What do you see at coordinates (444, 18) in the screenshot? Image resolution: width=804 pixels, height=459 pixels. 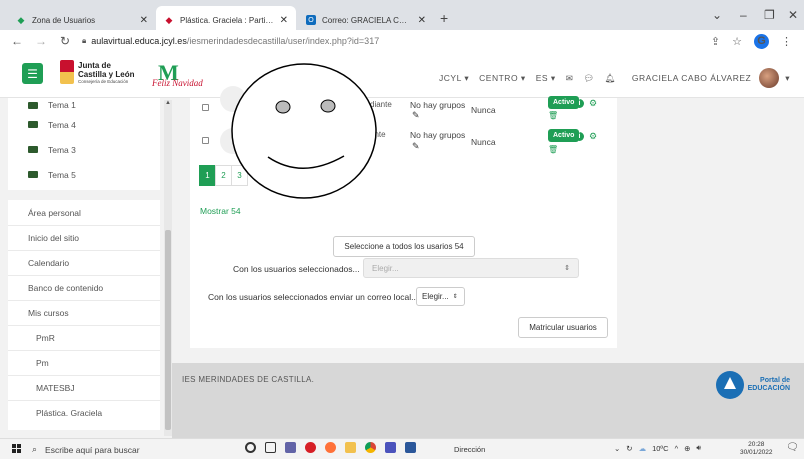 I see `new-tab-button: +` at bounding box center [444, 18].